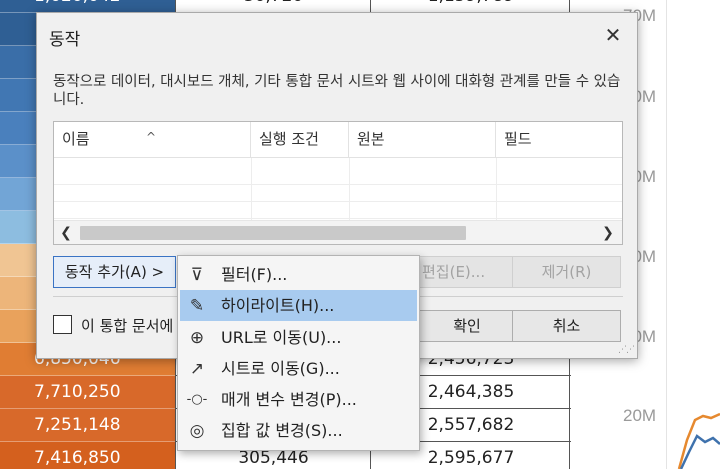 This screenshot has height=469, width=720. I want to click on filter-icon: ⊽, so click(197, 275).